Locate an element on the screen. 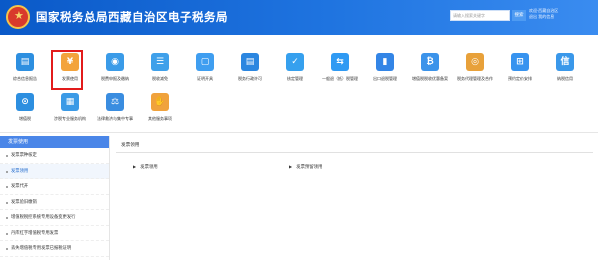  tile-tax-declare: ◉ 税费申报及缴纳 is located at coordinates (115, 68).